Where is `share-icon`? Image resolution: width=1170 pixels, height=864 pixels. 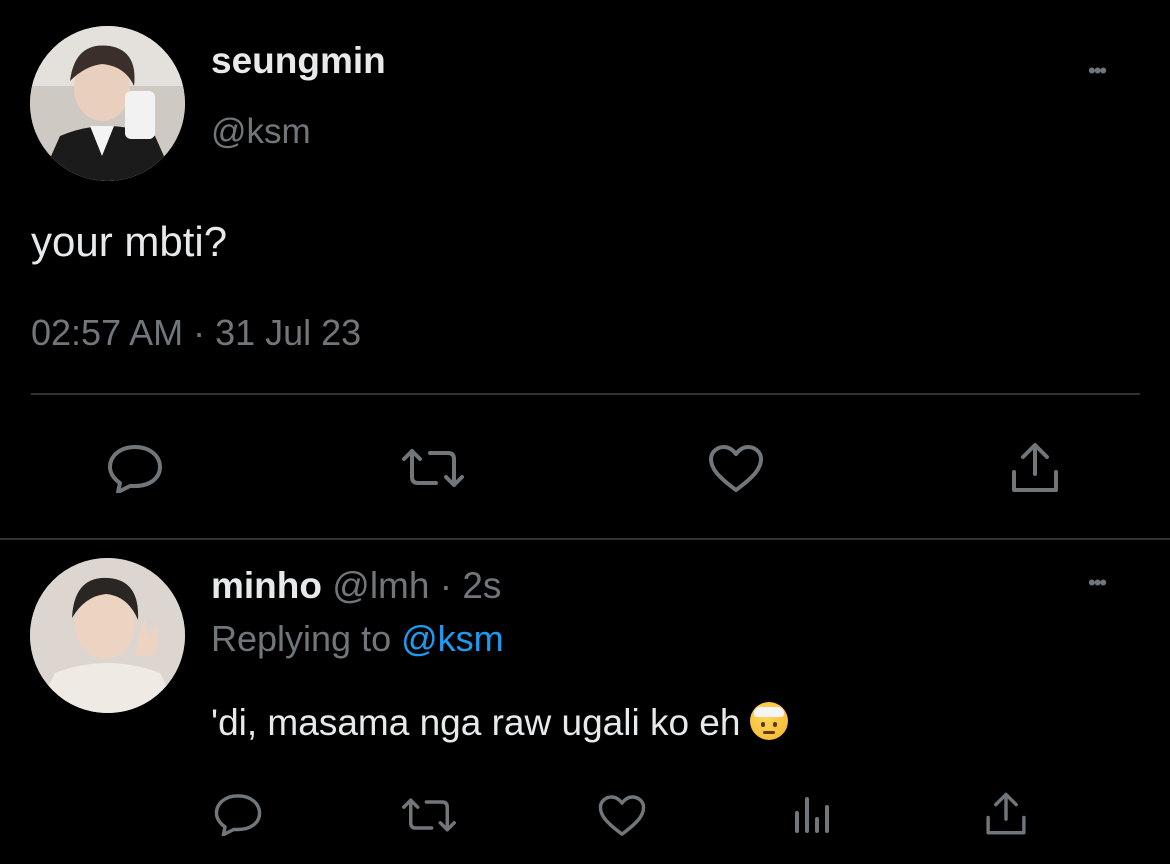
share-icon is located at coordinates (1035, 468).